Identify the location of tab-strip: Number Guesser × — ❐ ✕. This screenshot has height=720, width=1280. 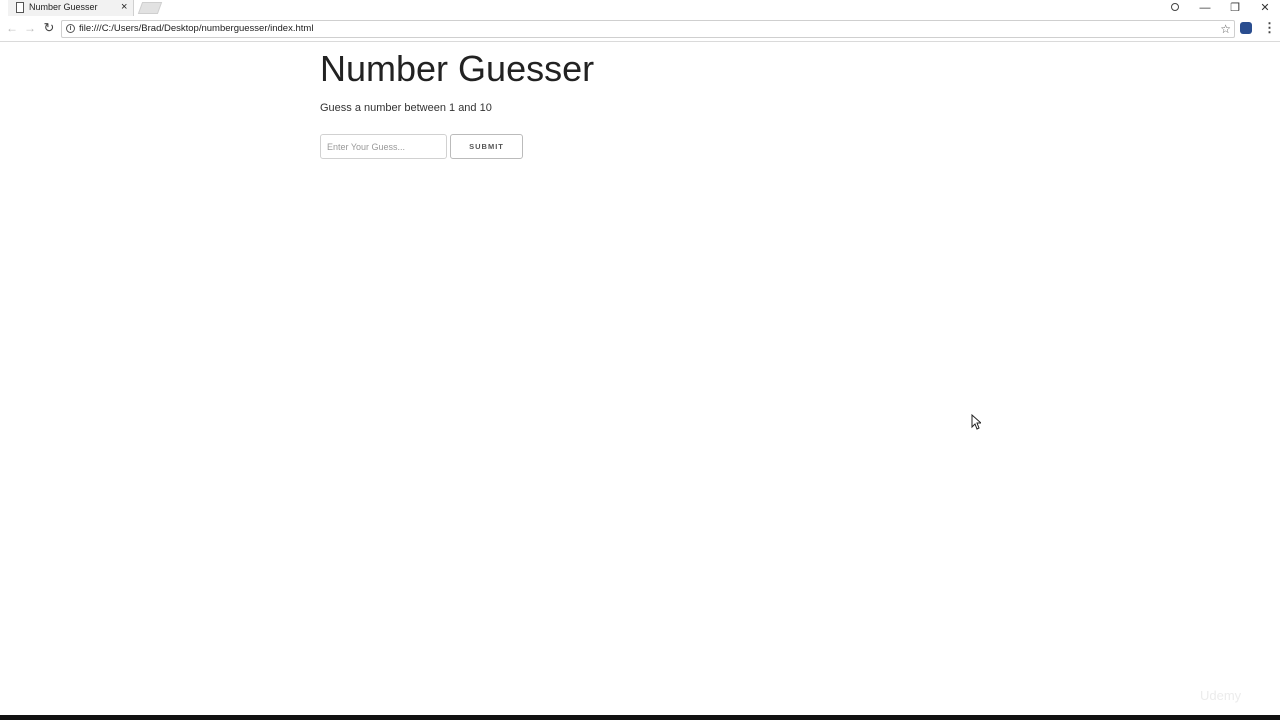
(640, 8).